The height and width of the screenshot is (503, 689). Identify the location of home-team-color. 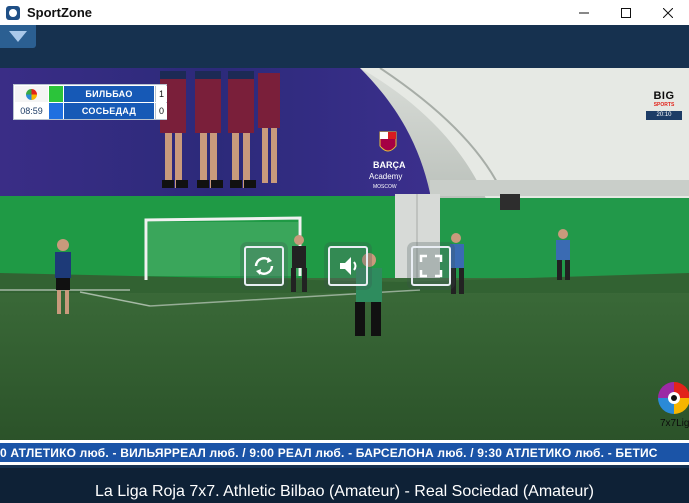
(56, 94).